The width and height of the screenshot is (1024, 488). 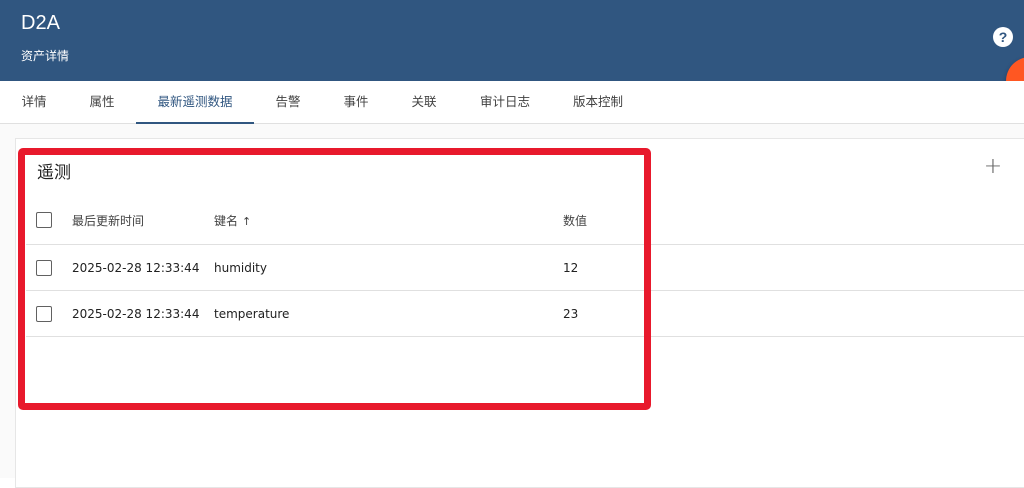 I want to click on tab-latest-telemetry: 最新遥测数据, so click(x=195, y=102).